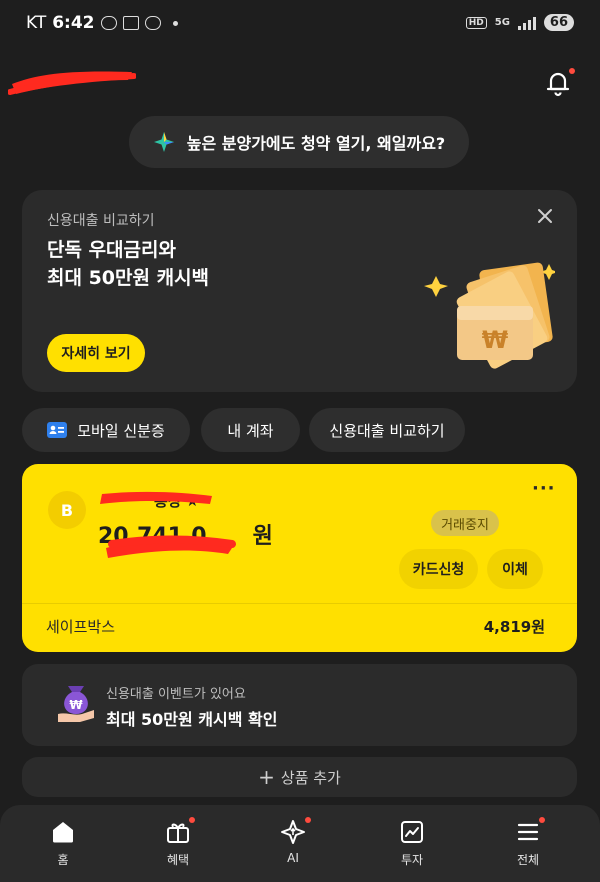 The height and width of the screenshot is (882, 600). What do you see at coordinates (558, 22) in the screenshot?
I see `battery-indicator: 66` at bounding box center [558, 22].